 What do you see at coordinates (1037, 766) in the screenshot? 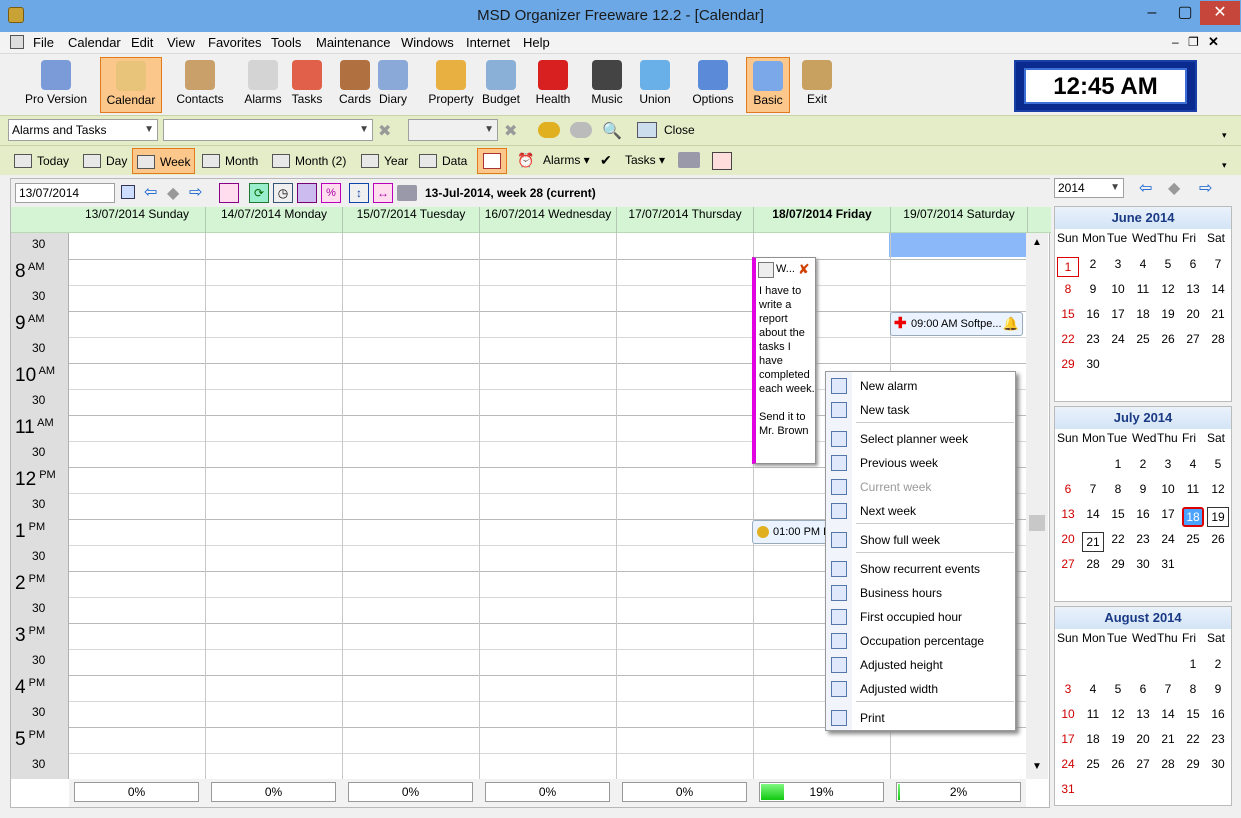
I see `scroll-down-icon: ▼` at bounding box center [1037, 766].